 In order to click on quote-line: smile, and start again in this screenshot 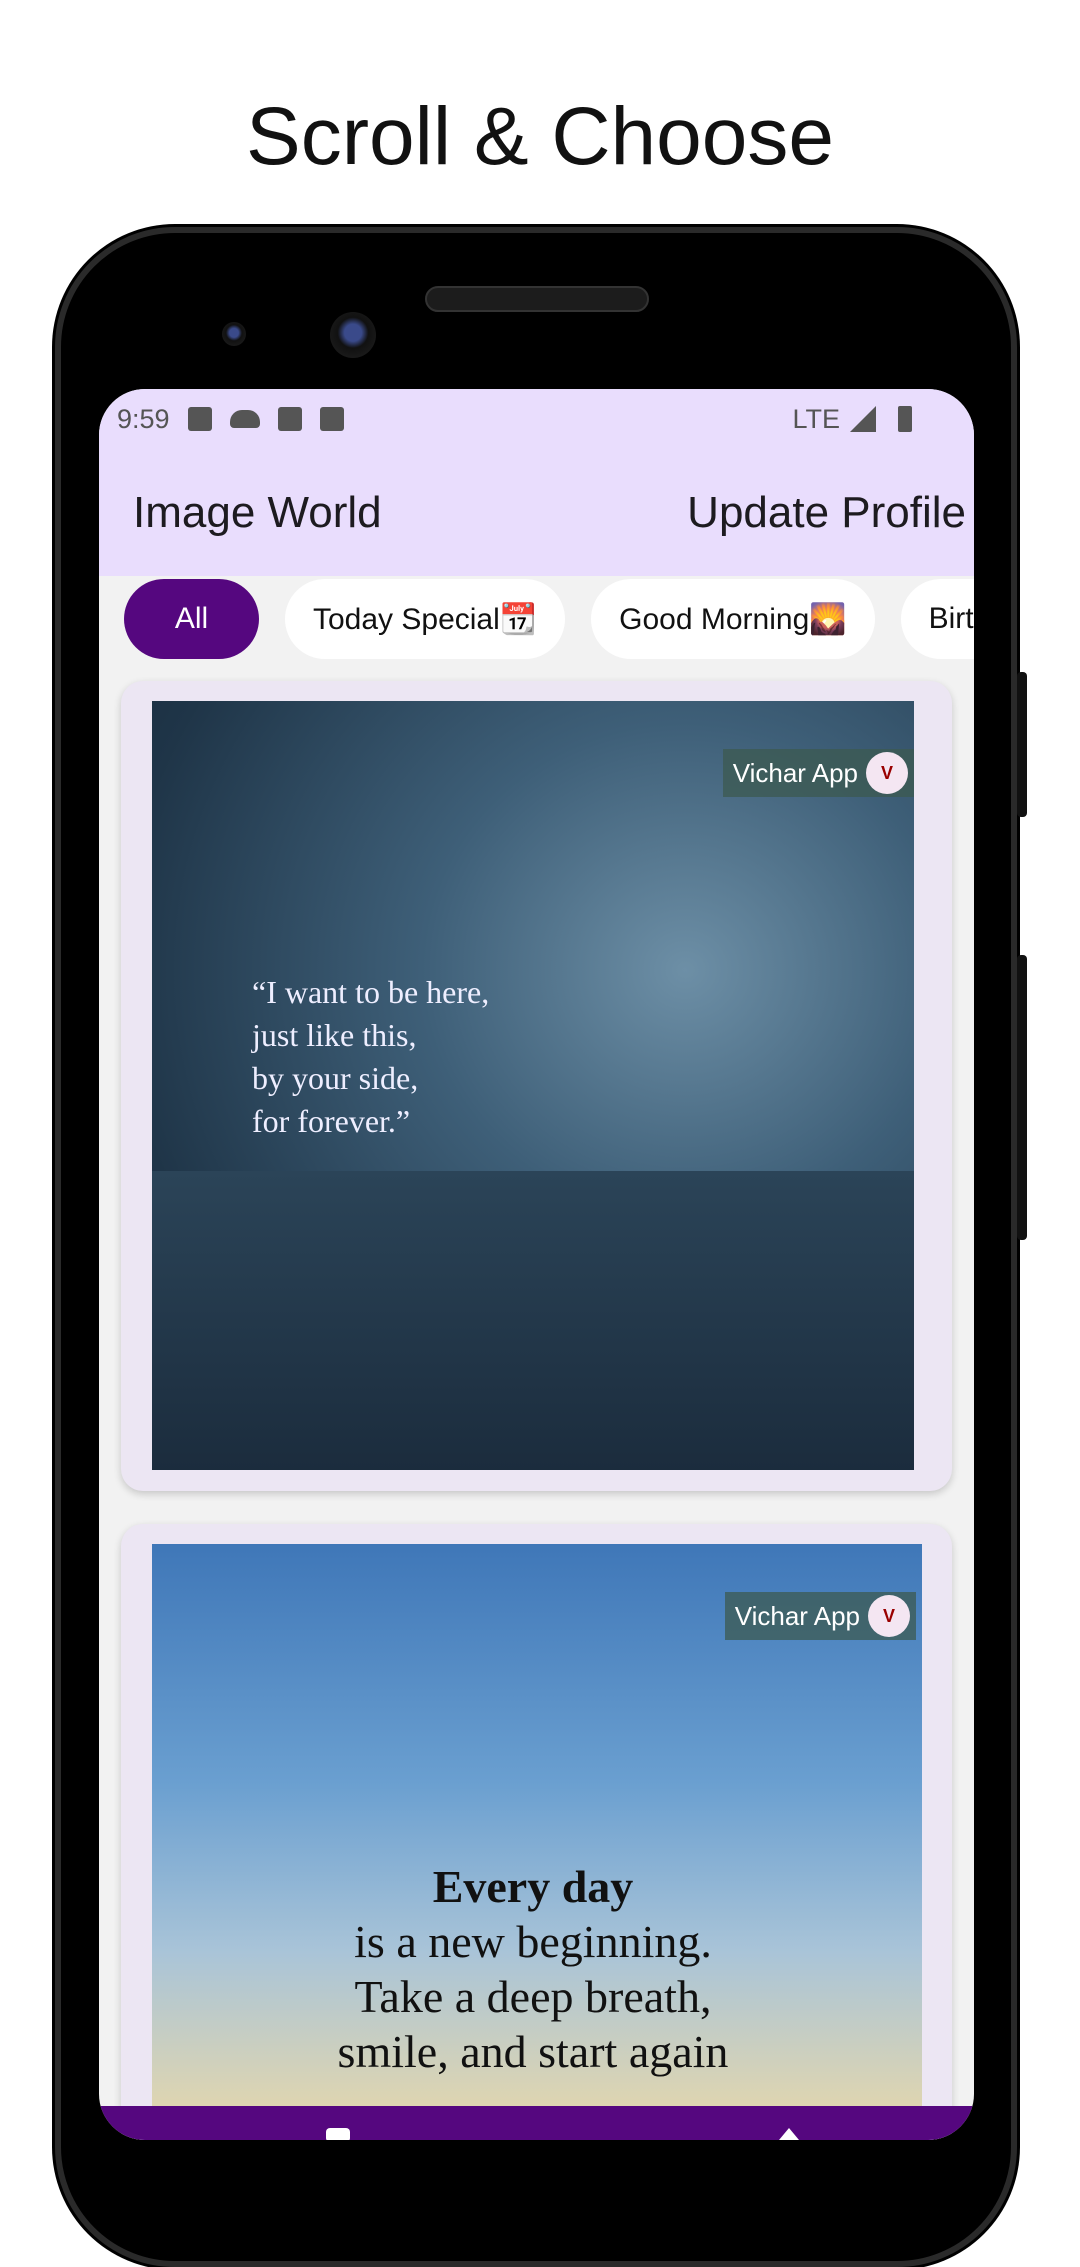, I will do `click(533, 2051)`.